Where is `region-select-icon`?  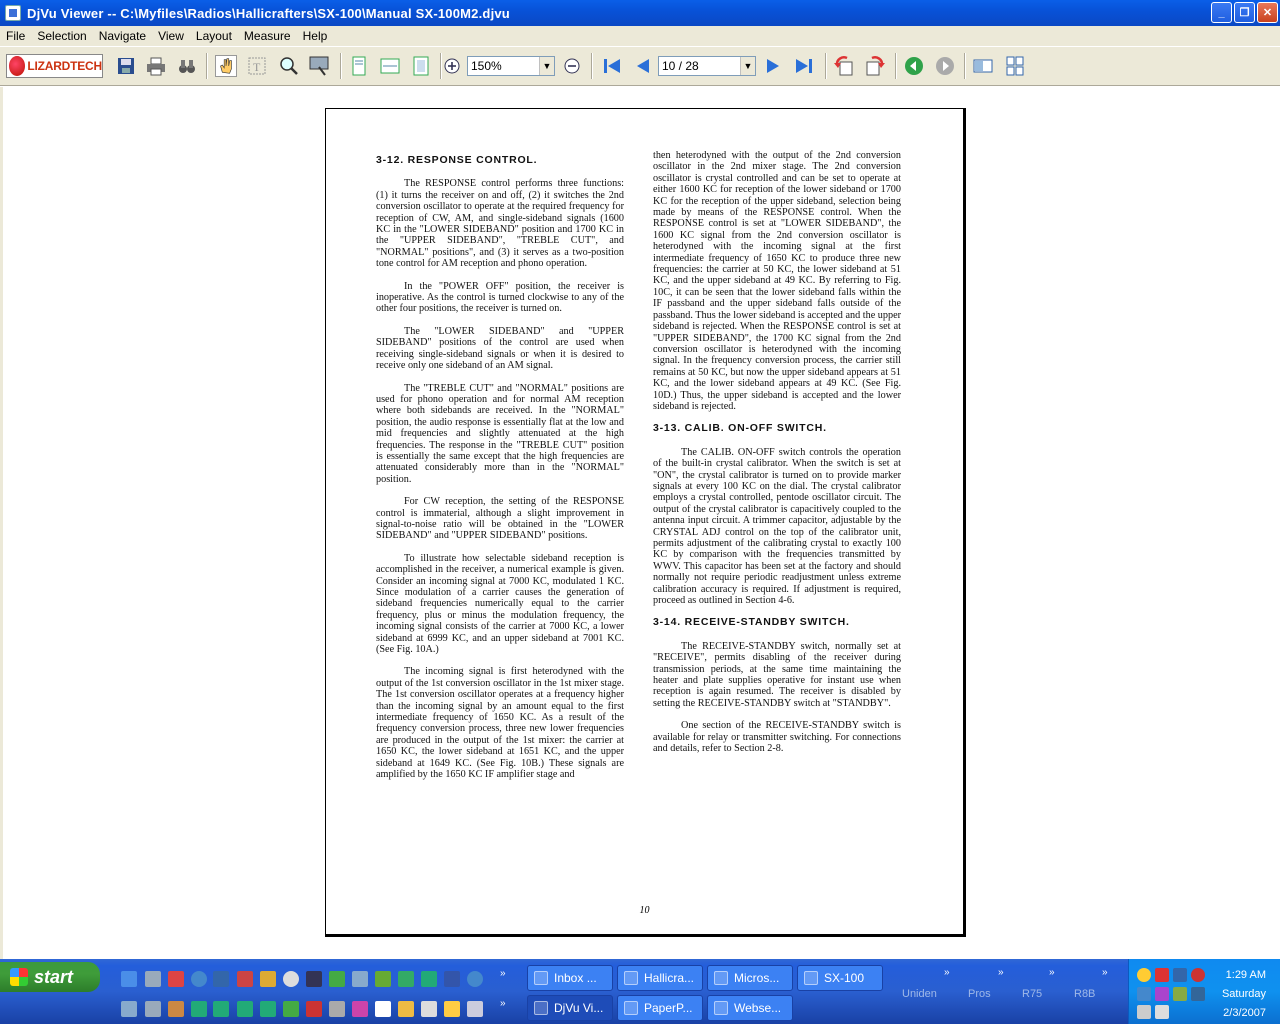
region-select-icon is located at coordinates (319, 66).